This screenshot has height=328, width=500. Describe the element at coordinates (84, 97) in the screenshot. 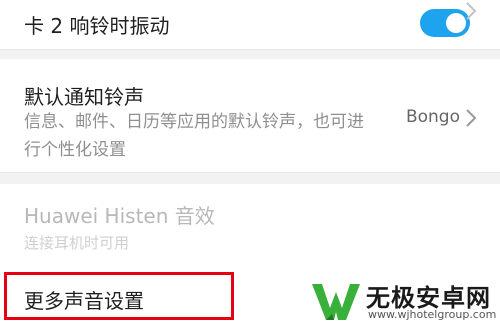

I see `notification-ringtone-label: 默认通知铃声` at that location.